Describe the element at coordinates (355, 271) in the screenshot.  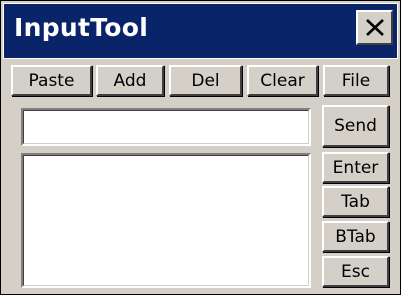
I see `esc-button: Esc` at that location.